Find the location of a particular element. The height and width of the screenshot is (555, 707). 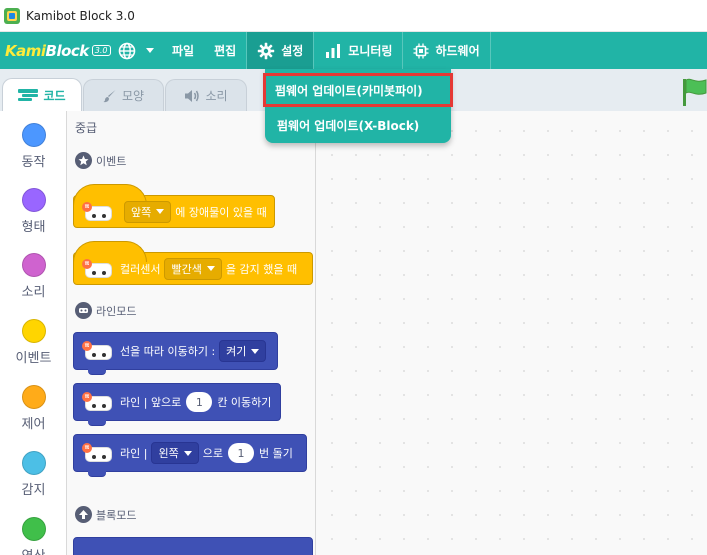

tab-sound-label: 소리 is located at coordinates (216, 96).